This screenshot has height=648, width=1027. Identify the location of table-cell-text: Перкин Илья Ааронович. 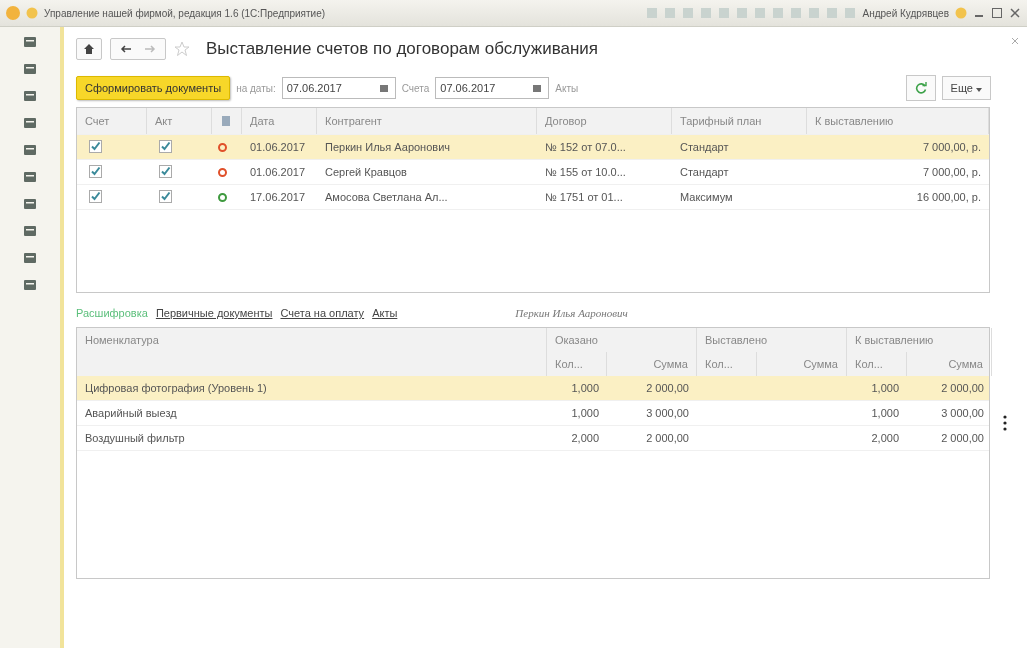
(388, 147).